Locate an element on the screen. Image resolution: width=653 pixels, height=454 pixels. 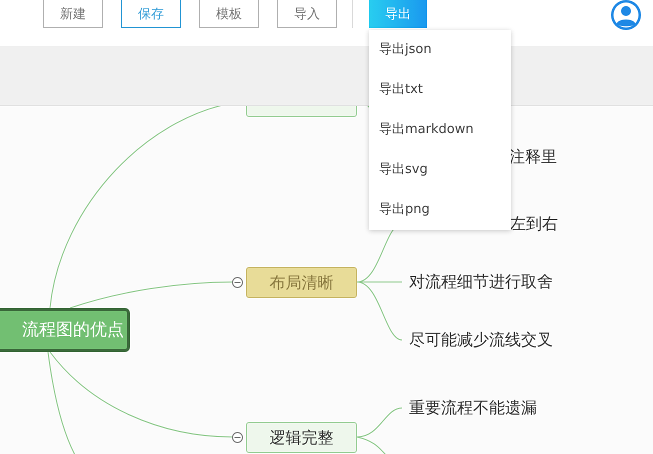
branch-node: 布局清晰 is located at coordinates (301, 282).